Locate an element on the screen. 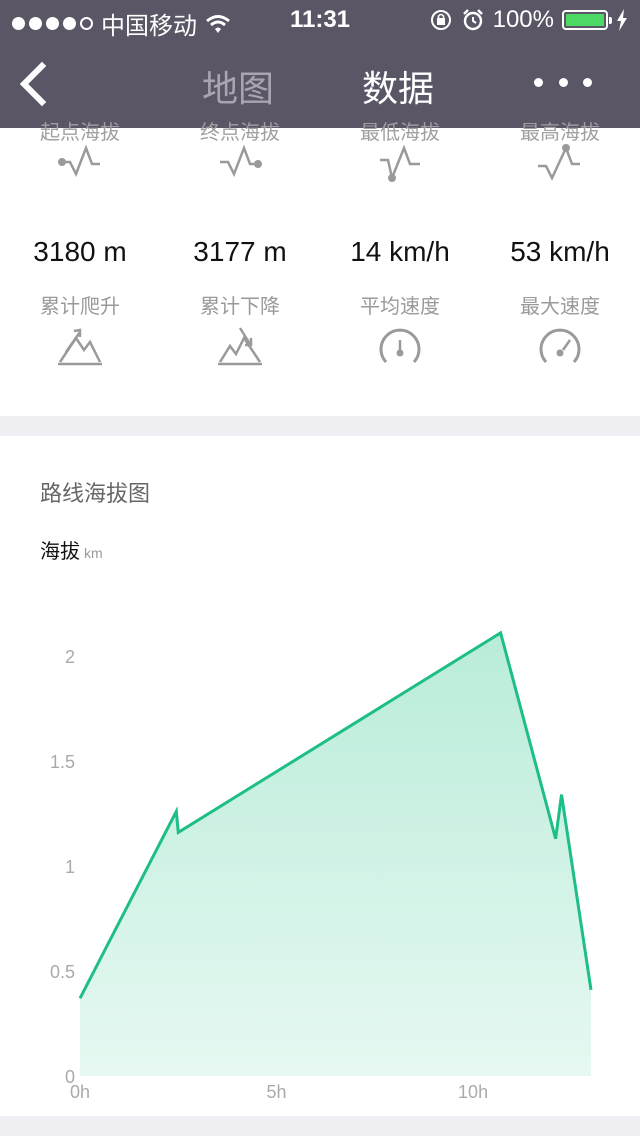 The height and width of the screenshot is (1136, 640). total-ascent-label: 累计爬升 is located at coordinates (80, 307).